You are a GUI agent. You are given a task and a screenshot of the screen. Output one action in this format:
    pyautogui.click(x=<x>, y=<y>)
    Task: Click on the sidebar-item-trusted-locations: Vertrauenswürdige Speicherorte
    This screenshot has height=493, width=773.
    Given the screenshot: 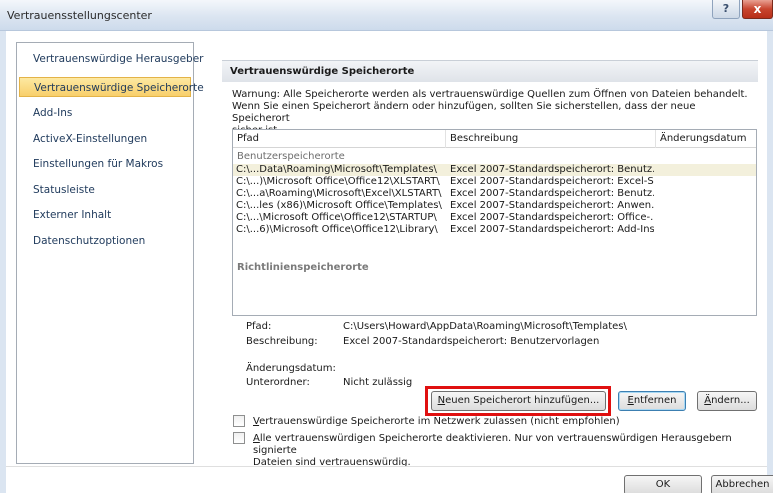 What is the action you would take?
    pyautogui.click(x=111, y=87)
    